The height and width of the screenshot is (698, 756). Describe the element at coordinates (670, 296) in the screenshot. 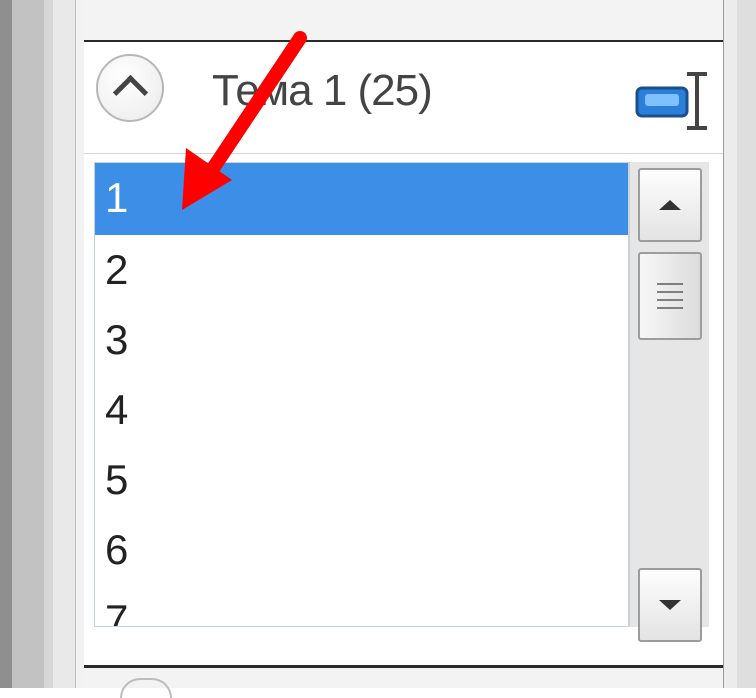

I see `scroll-thumb` at that location.